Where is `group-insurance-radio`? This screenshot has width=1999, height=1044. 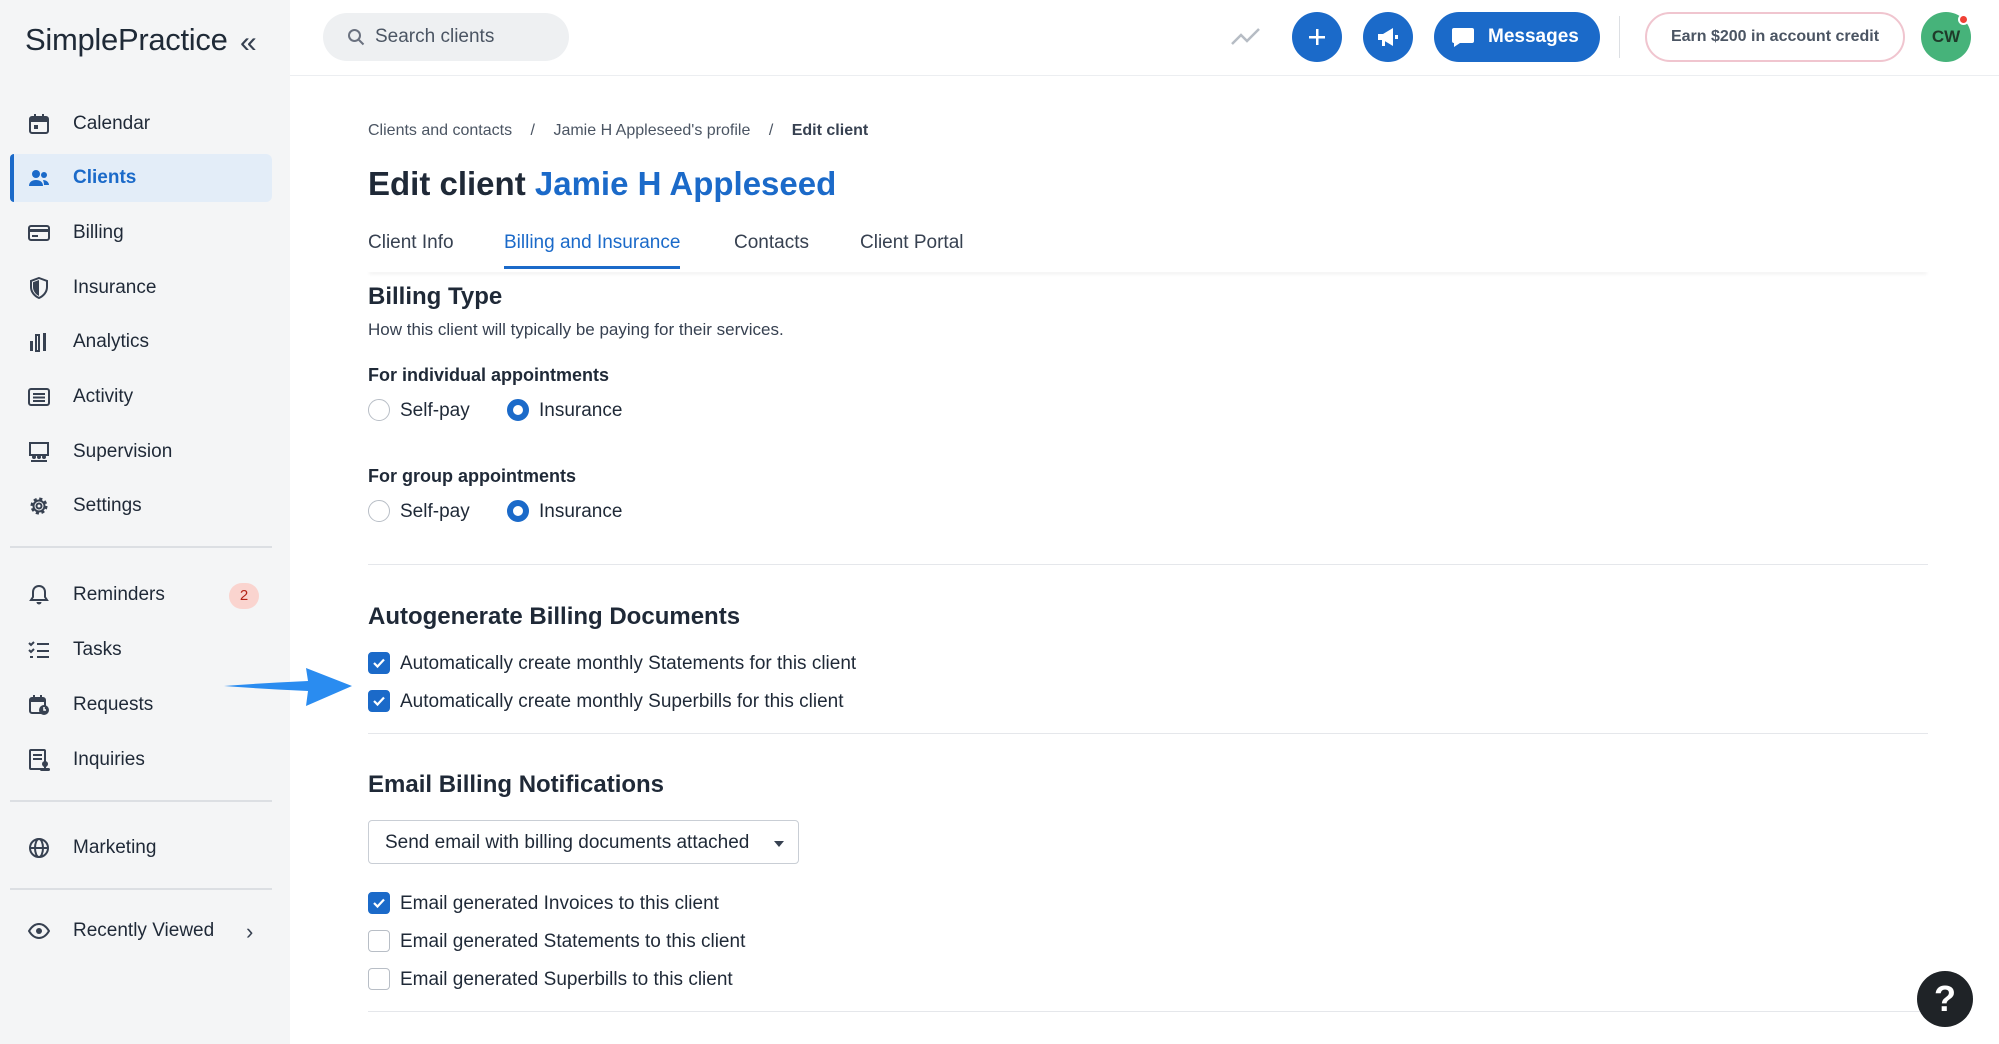 group-insurance-radio is located at coordinates (518, 511).